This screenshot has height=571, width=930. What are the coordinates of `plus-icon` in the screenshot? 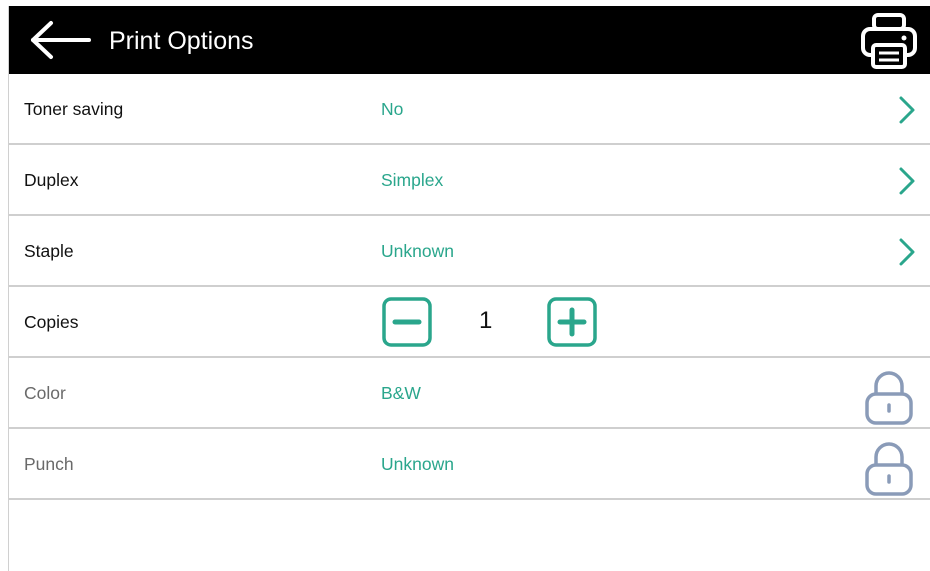 It's located at (572, 322).